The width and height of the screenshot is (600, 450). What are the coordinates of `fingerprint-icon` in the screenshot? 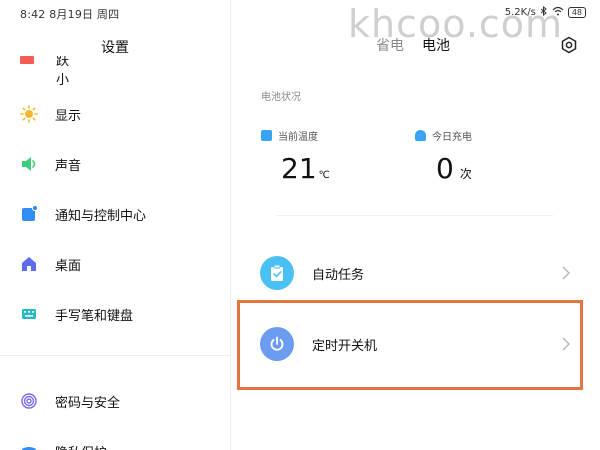 It's located at (29, 401).